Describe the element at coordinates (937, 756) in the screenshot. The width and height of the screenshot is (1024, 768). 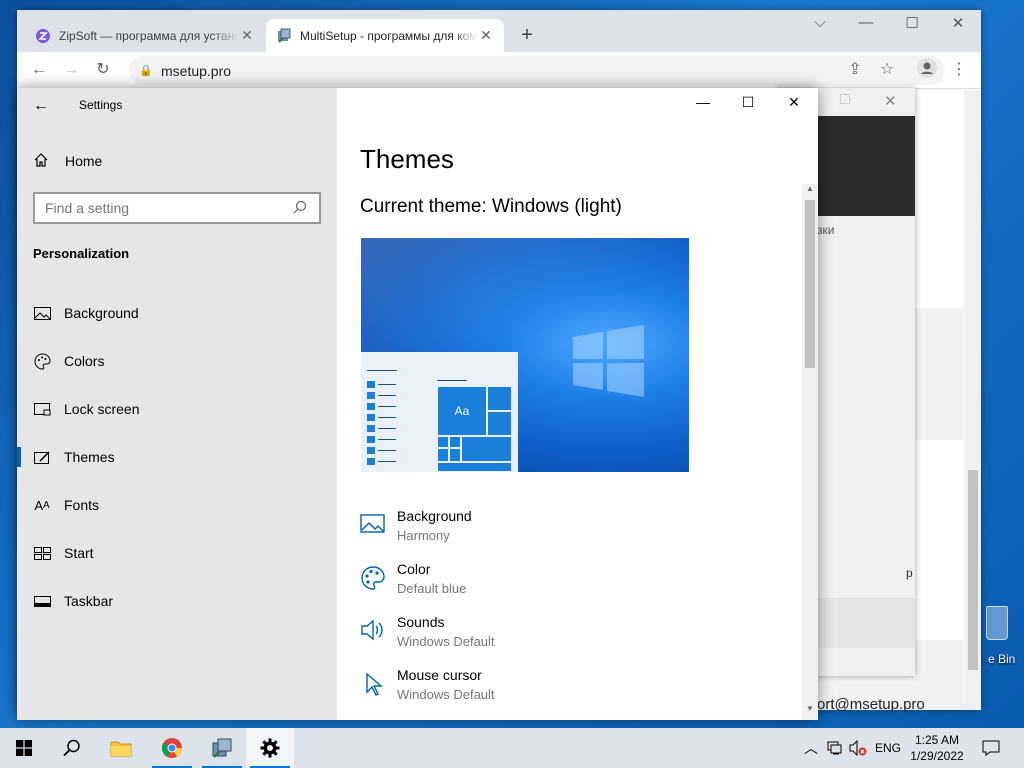
I see `clock-date: 1/29/2022` at that location.